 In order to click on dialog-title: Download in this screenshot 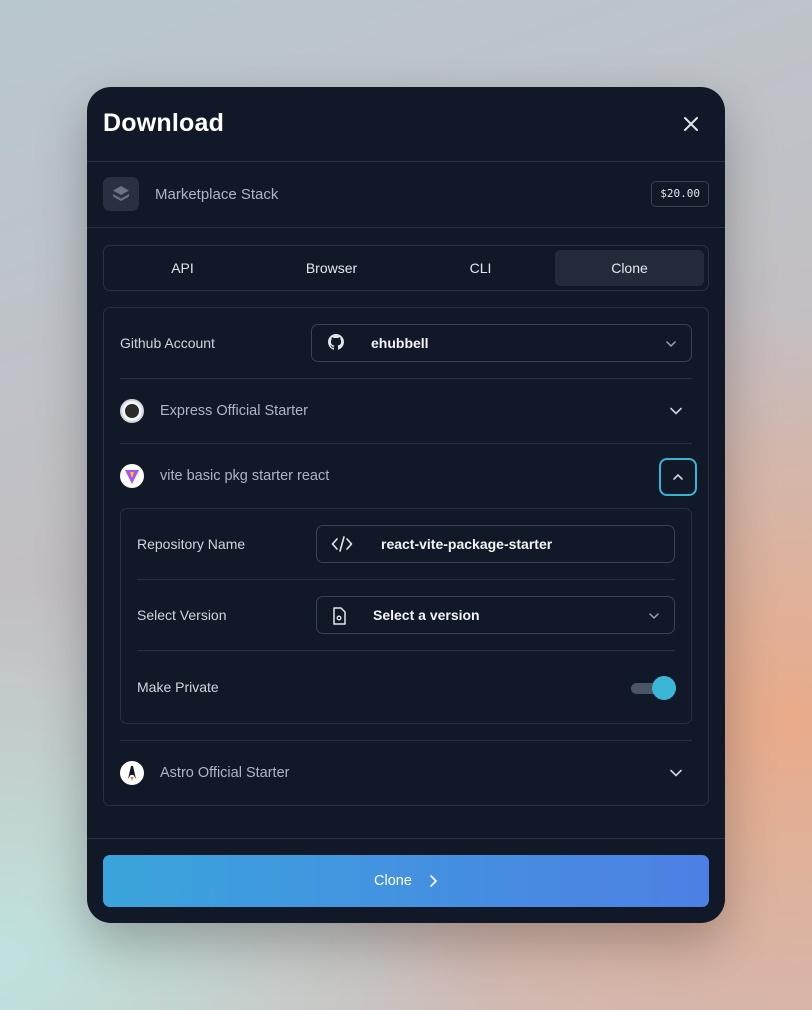, I will do `click(164, 123)`.